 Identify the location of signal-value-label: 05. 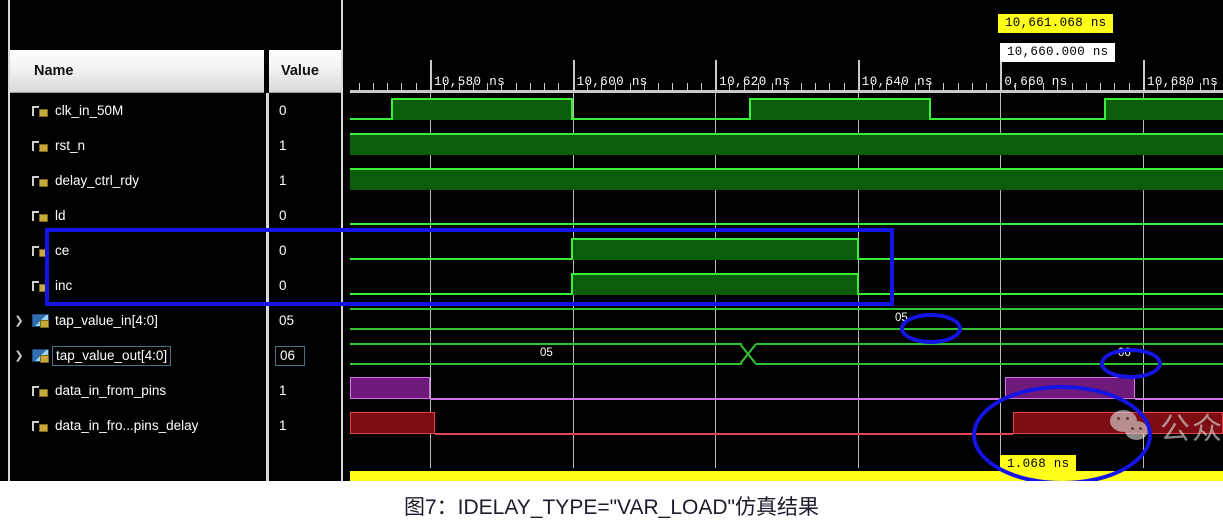
(287, 320).